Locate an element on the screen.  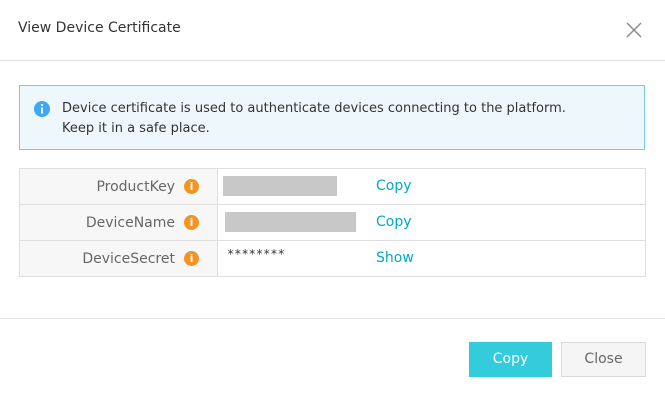
product-key-label: ProductKey is located at coordinates (135, 186).